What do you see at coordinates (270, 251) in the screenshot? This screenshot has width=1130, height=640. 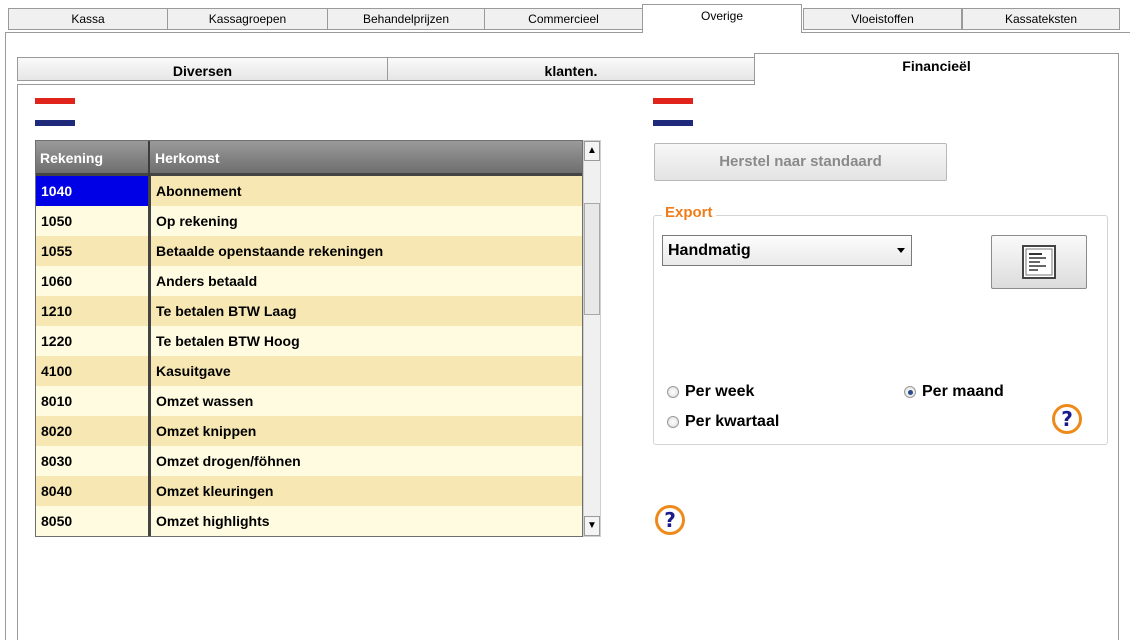 I see `cell-herkomst: Betaalde openstaande rekeningen` at bounding box center [270, 251].